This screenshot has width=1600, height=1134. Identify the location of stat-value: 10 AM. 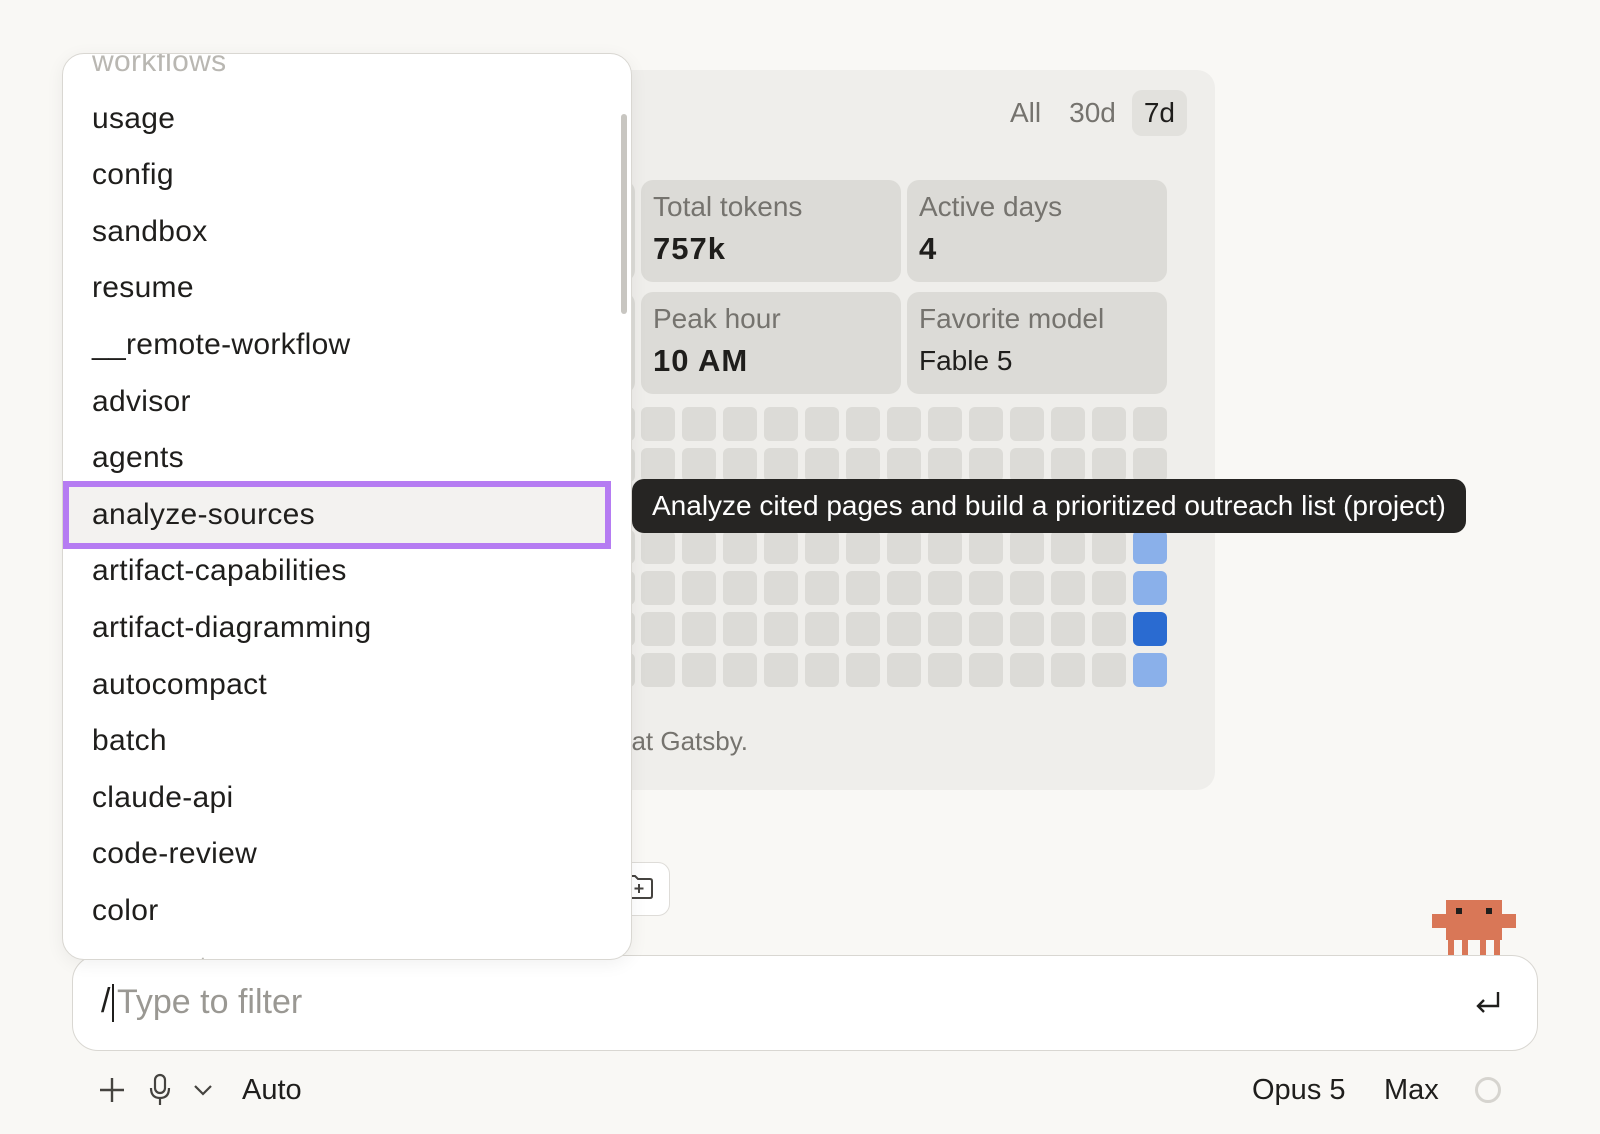
(701, 360).